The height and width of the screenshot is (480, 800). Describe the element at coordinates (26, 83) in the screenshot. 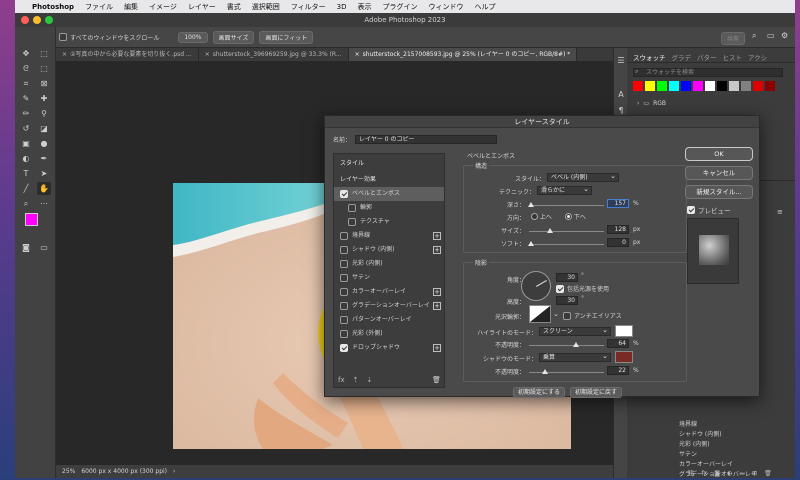

I see `crop-tool-icon: ⌗` at that location.